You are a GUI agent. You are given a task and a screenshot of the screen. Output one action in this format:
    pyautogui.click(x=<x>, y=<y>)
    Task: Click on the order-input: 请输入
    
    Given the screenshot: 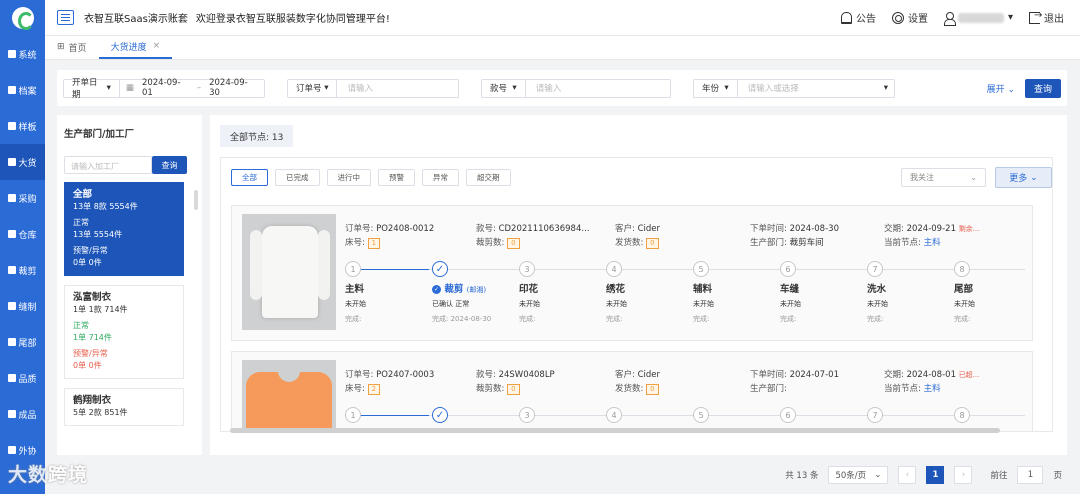 What is the action you would take?
    pyautogui.click(x=360, y=88)
    